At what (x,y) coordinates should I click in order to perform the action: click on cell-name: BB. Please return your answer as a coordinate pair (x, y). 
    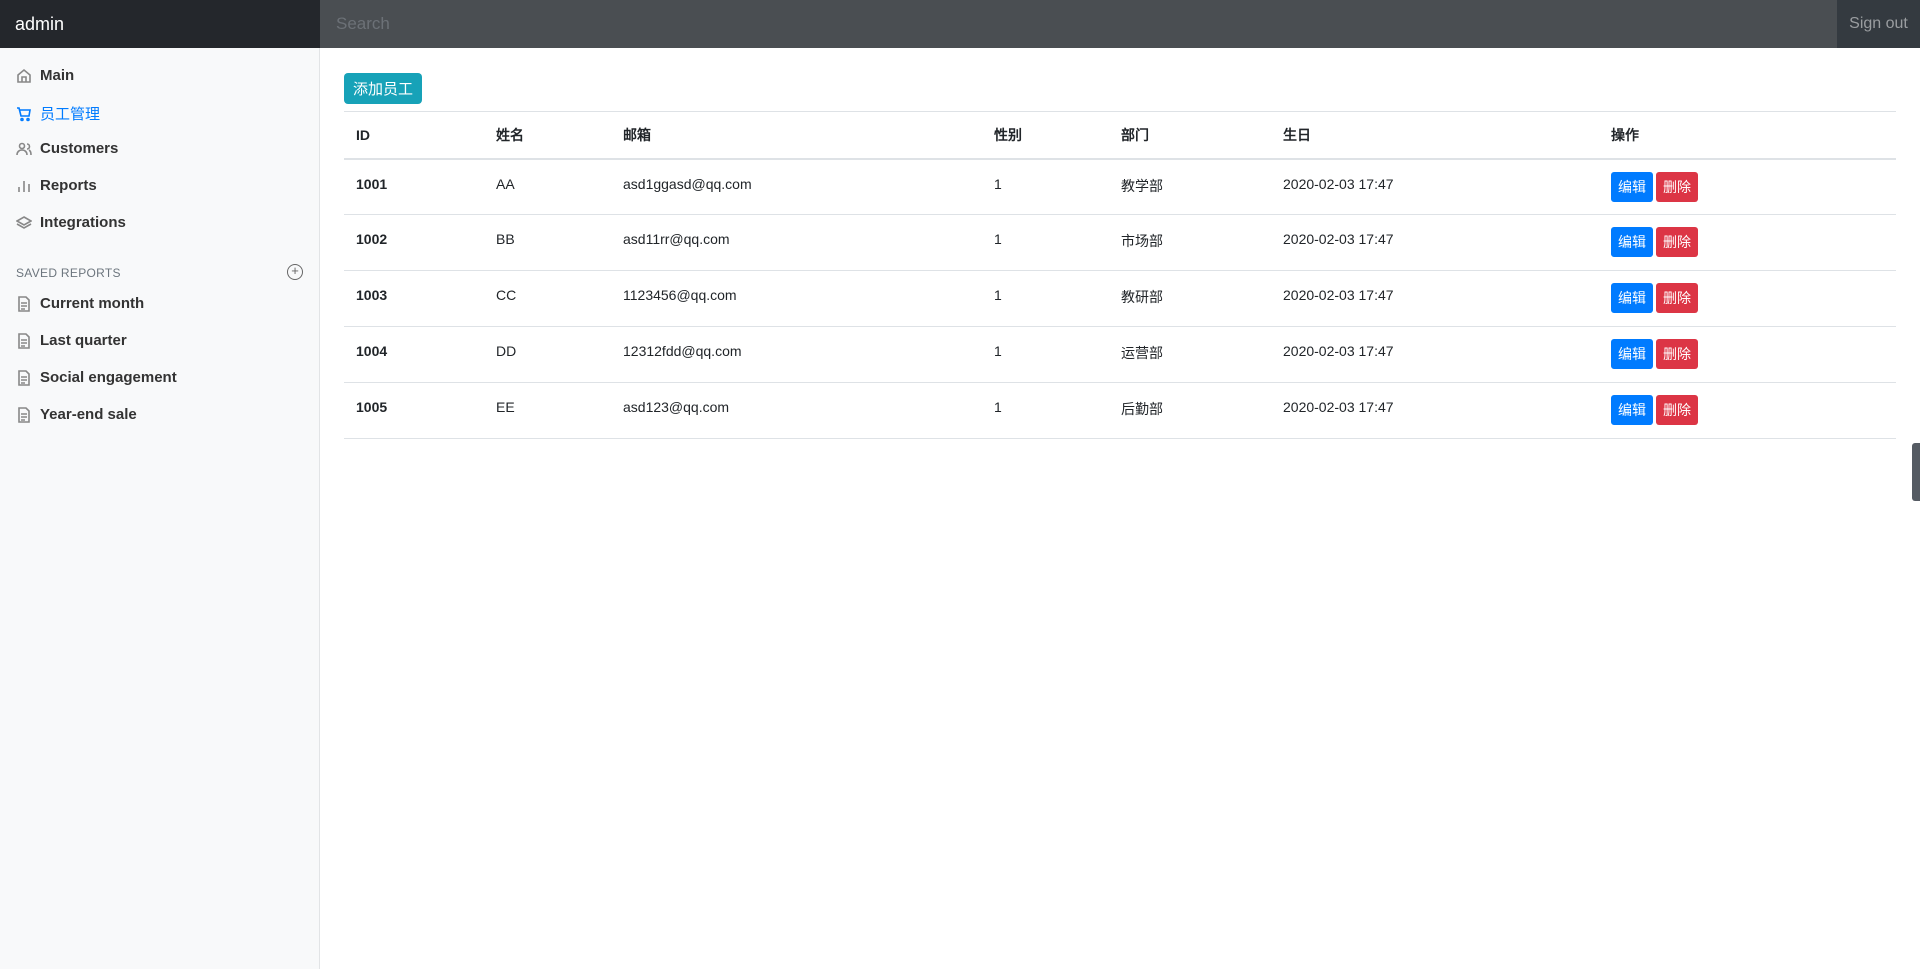
    Looking at the image, I should click on (547, 242).